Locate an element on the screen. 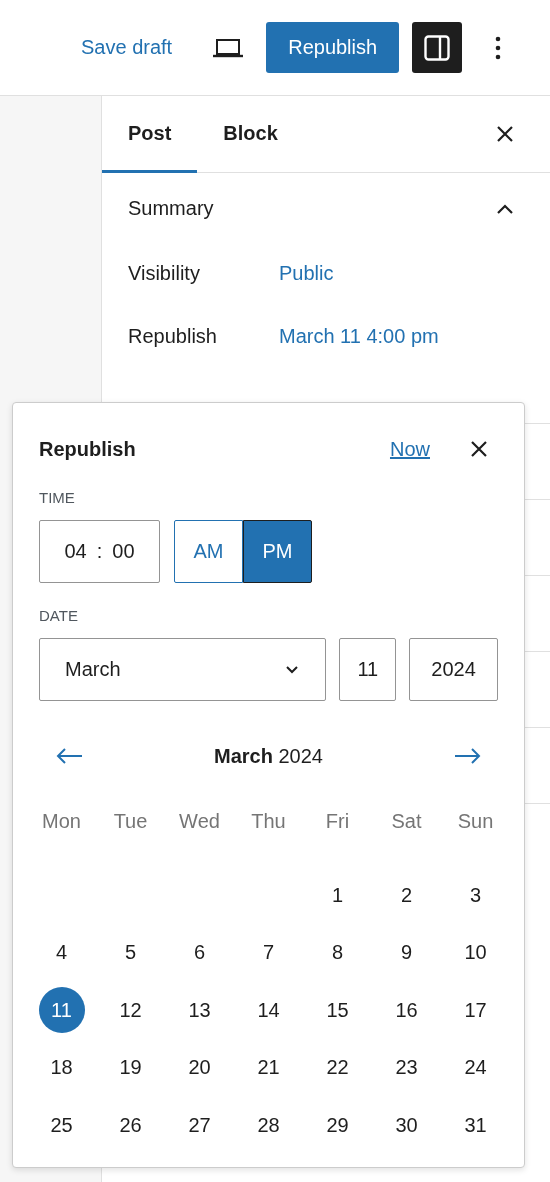 The height and width of the screenshot is (1182, 550). meridiem-toggle: AM is located at coordinates (208, 551).